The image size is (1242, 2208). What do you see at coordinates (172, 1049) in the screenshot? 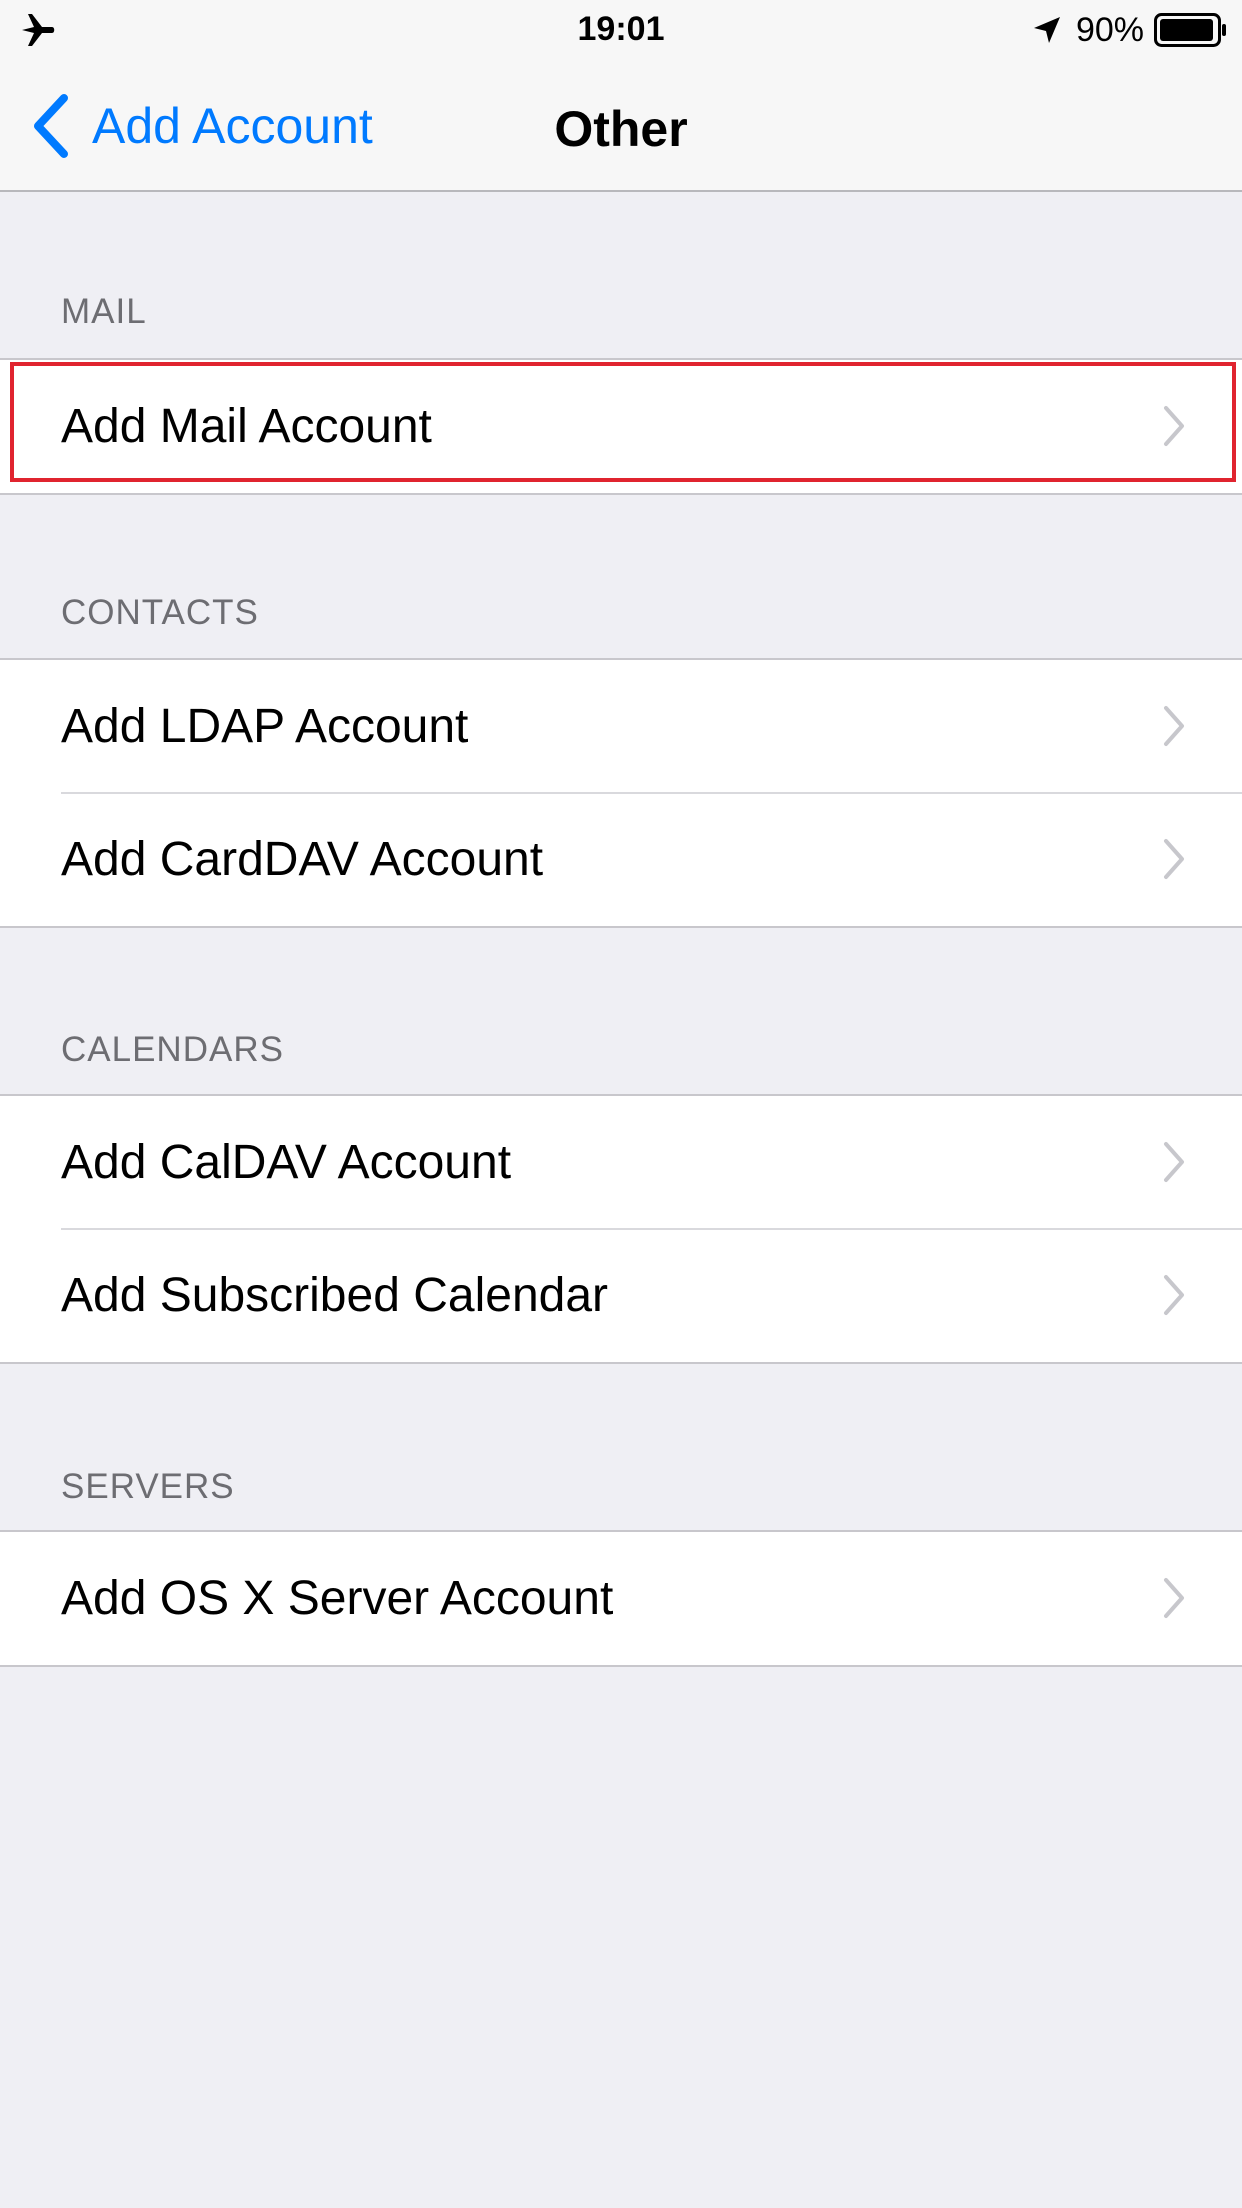
I see `section-header-calendars: CALENDARS` at bounding box center [172, 1049].